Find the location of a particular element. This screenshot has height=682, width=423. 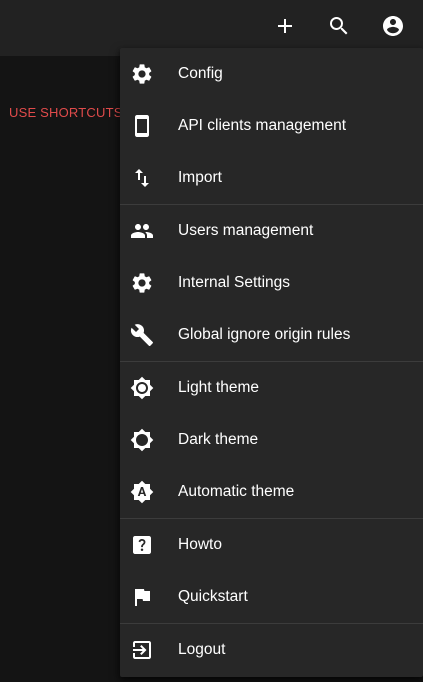

menu-item-logout: Logout is located at coordinates (271, 650).